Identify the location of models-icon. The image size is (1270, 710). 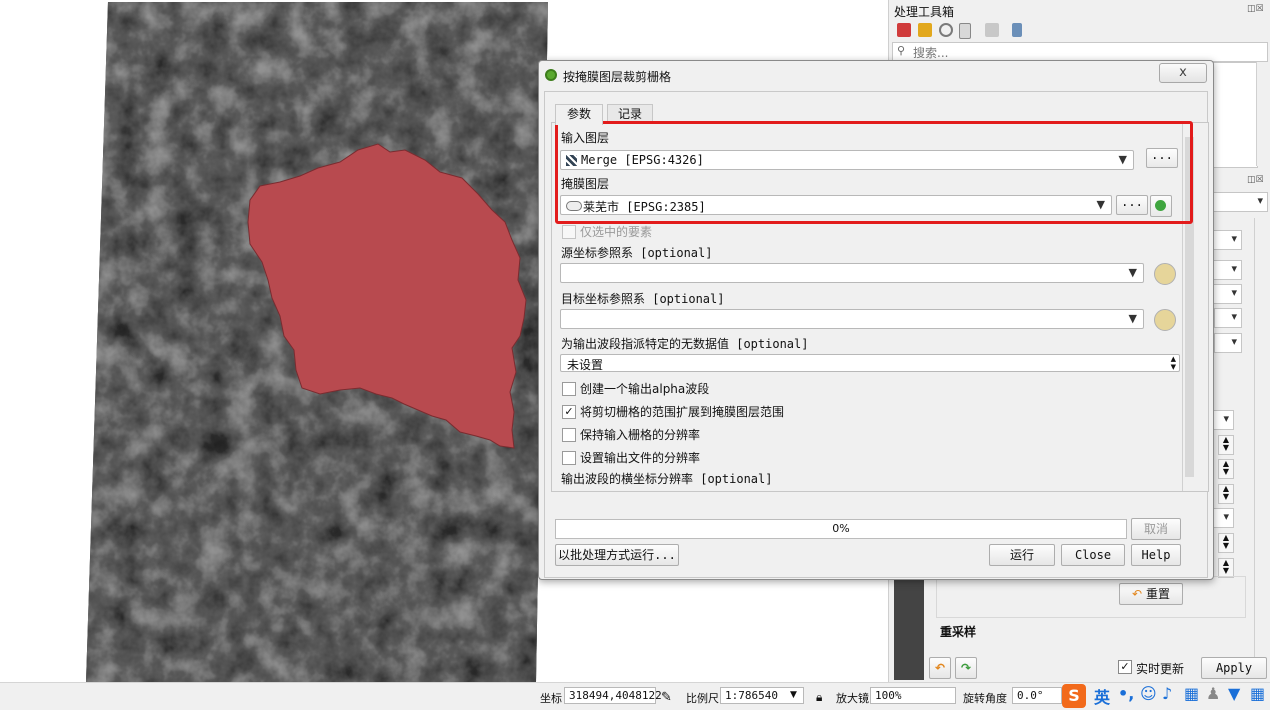
(904, 30).